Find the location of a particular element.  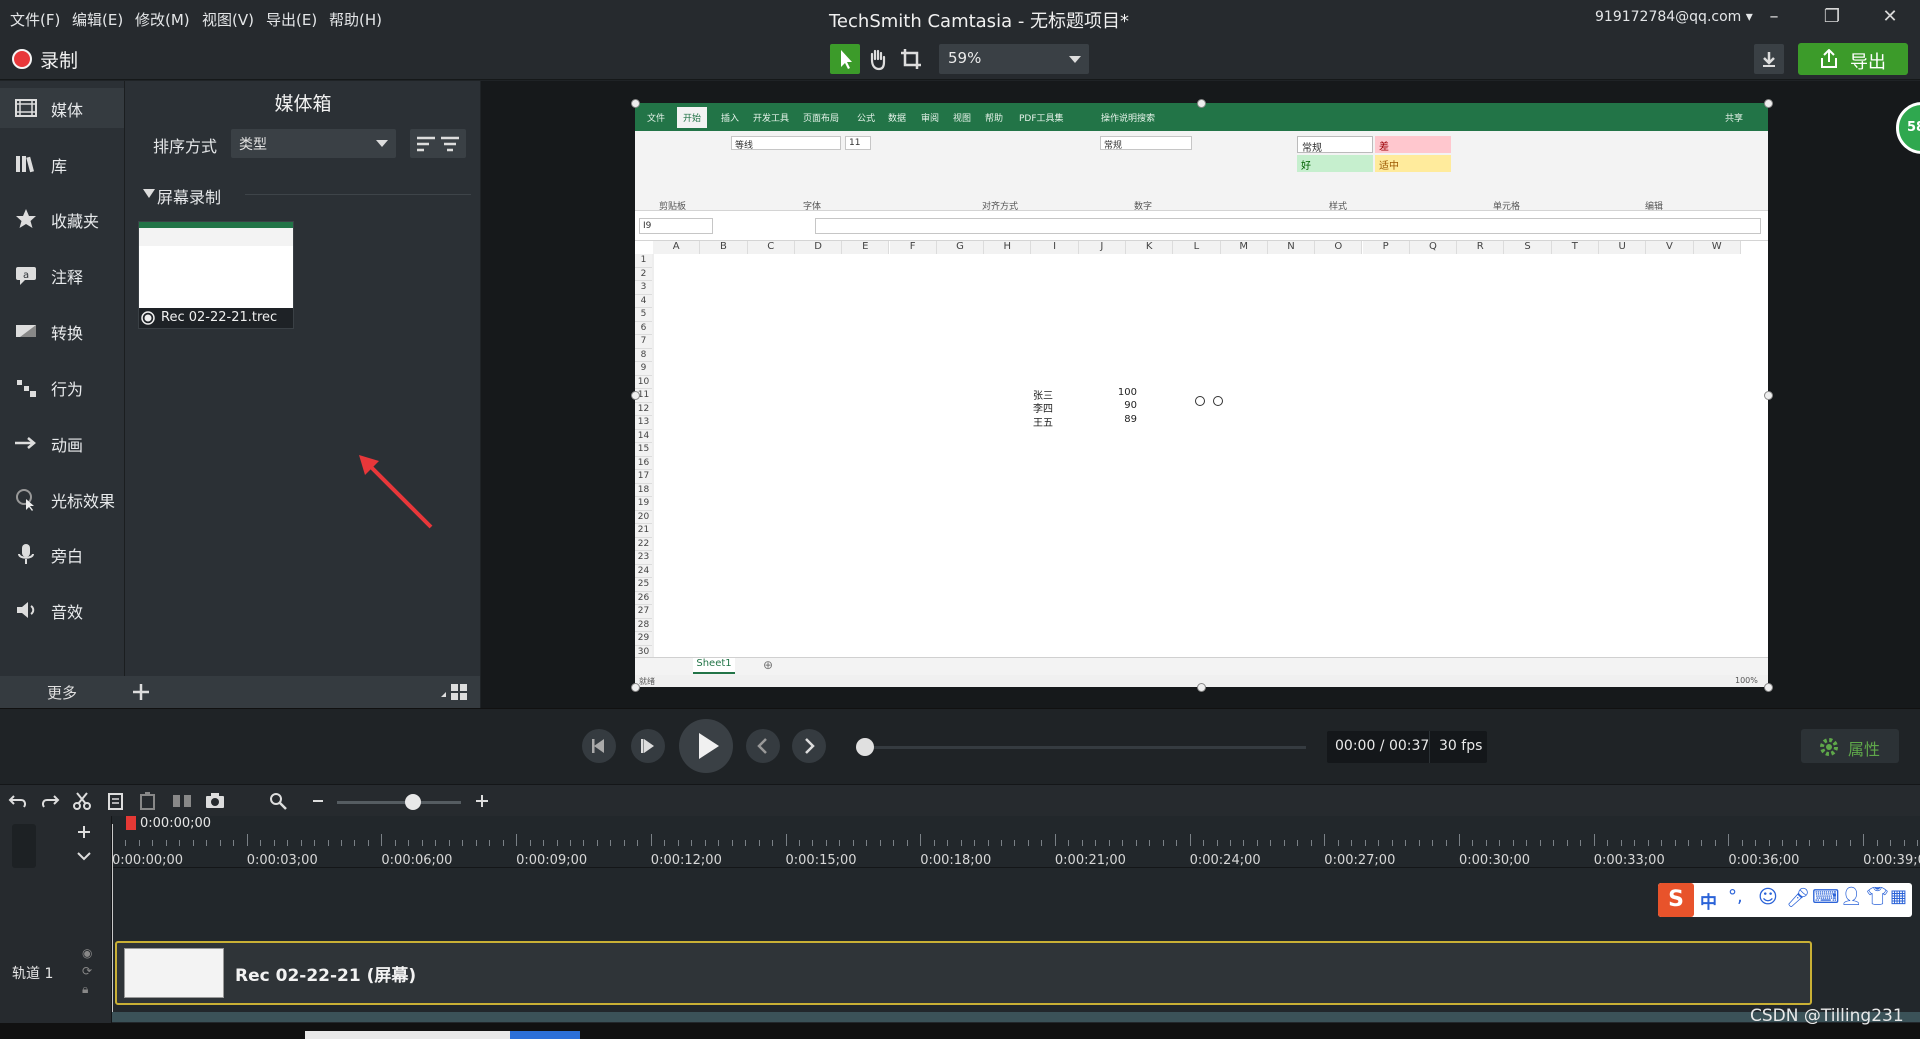

sidebar-item-transitions: 转换 is located at coordinates (62, 331).